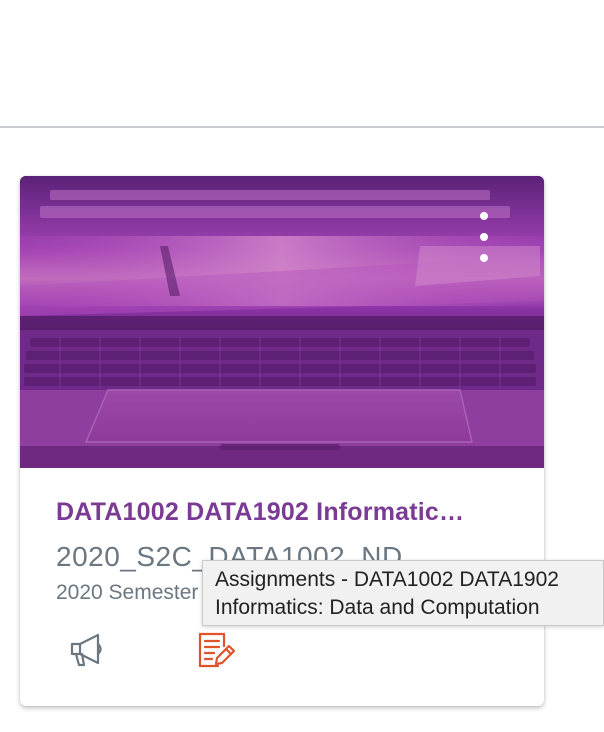  I want to click on announcements-button, so click(88, 650).